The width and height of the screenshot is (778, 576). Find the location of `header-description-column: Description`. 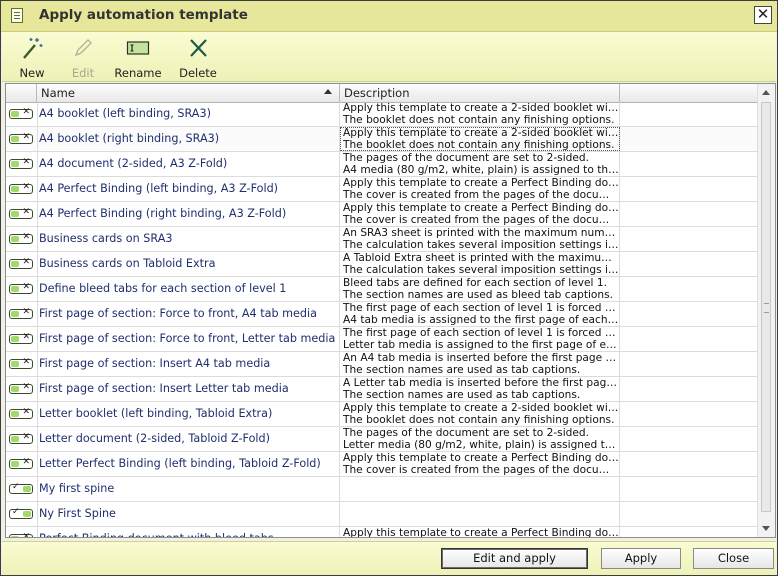

header-description-column: Description is located at coordinates (480, 93).